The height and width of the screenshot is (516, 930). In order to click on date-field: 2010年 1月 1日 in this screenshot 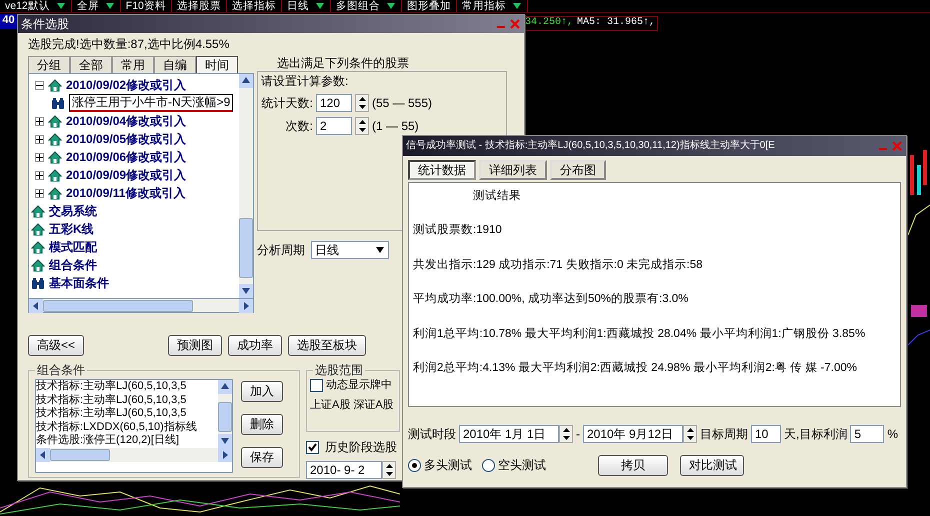, I will do `click(509, 434)`.